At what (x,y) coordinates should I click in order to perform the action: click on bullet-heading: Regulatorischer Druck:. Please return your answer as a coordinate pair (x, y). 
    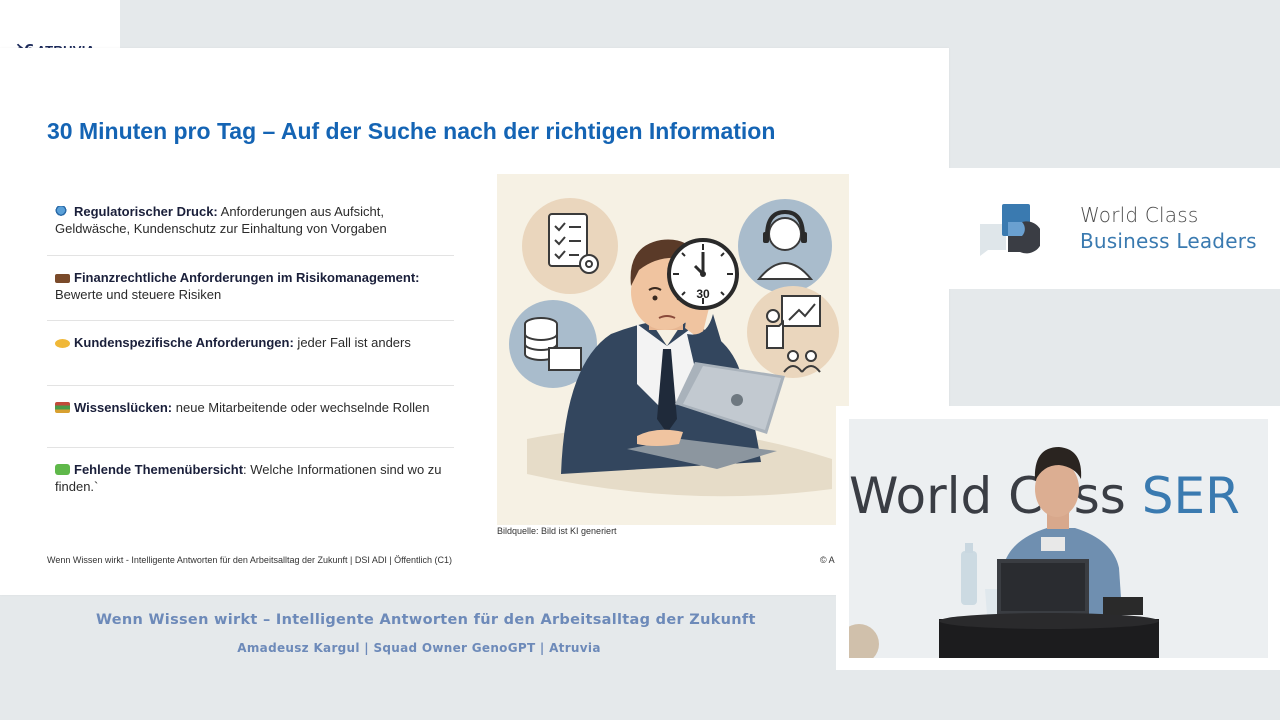
    Looking at the image, I should click on (146, 211).